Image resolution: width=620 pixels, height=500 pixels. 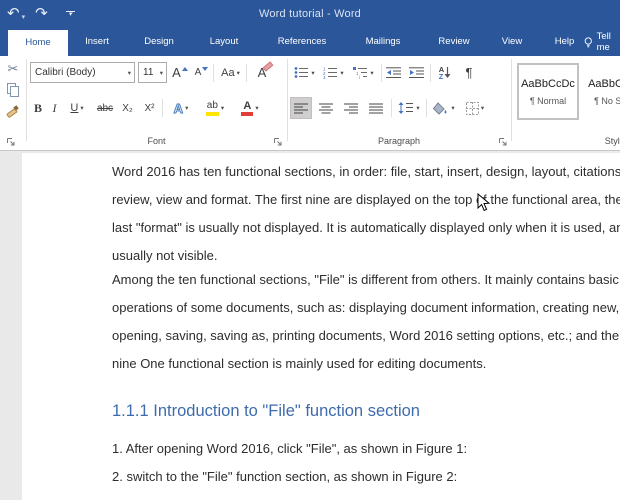 What do you see at coordinates (469, 72) in the screenshot?
I see `show-hide-pilcrow-button: ¶` at bounding box center [469, 72].